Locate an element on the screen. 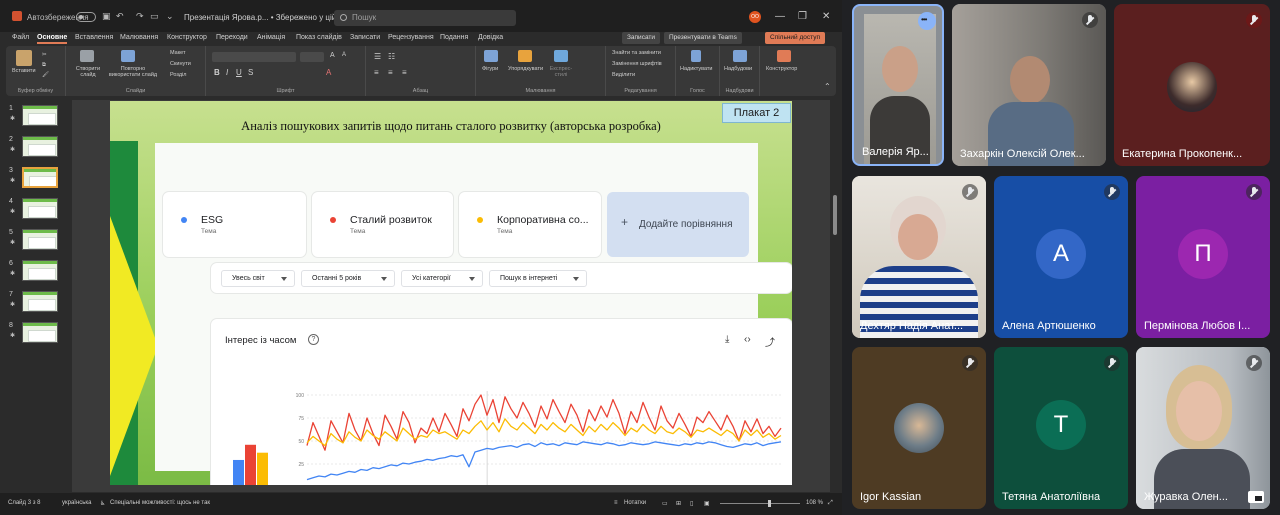  format-painter-icon: 🖌 is located at coordinates (45, 75).